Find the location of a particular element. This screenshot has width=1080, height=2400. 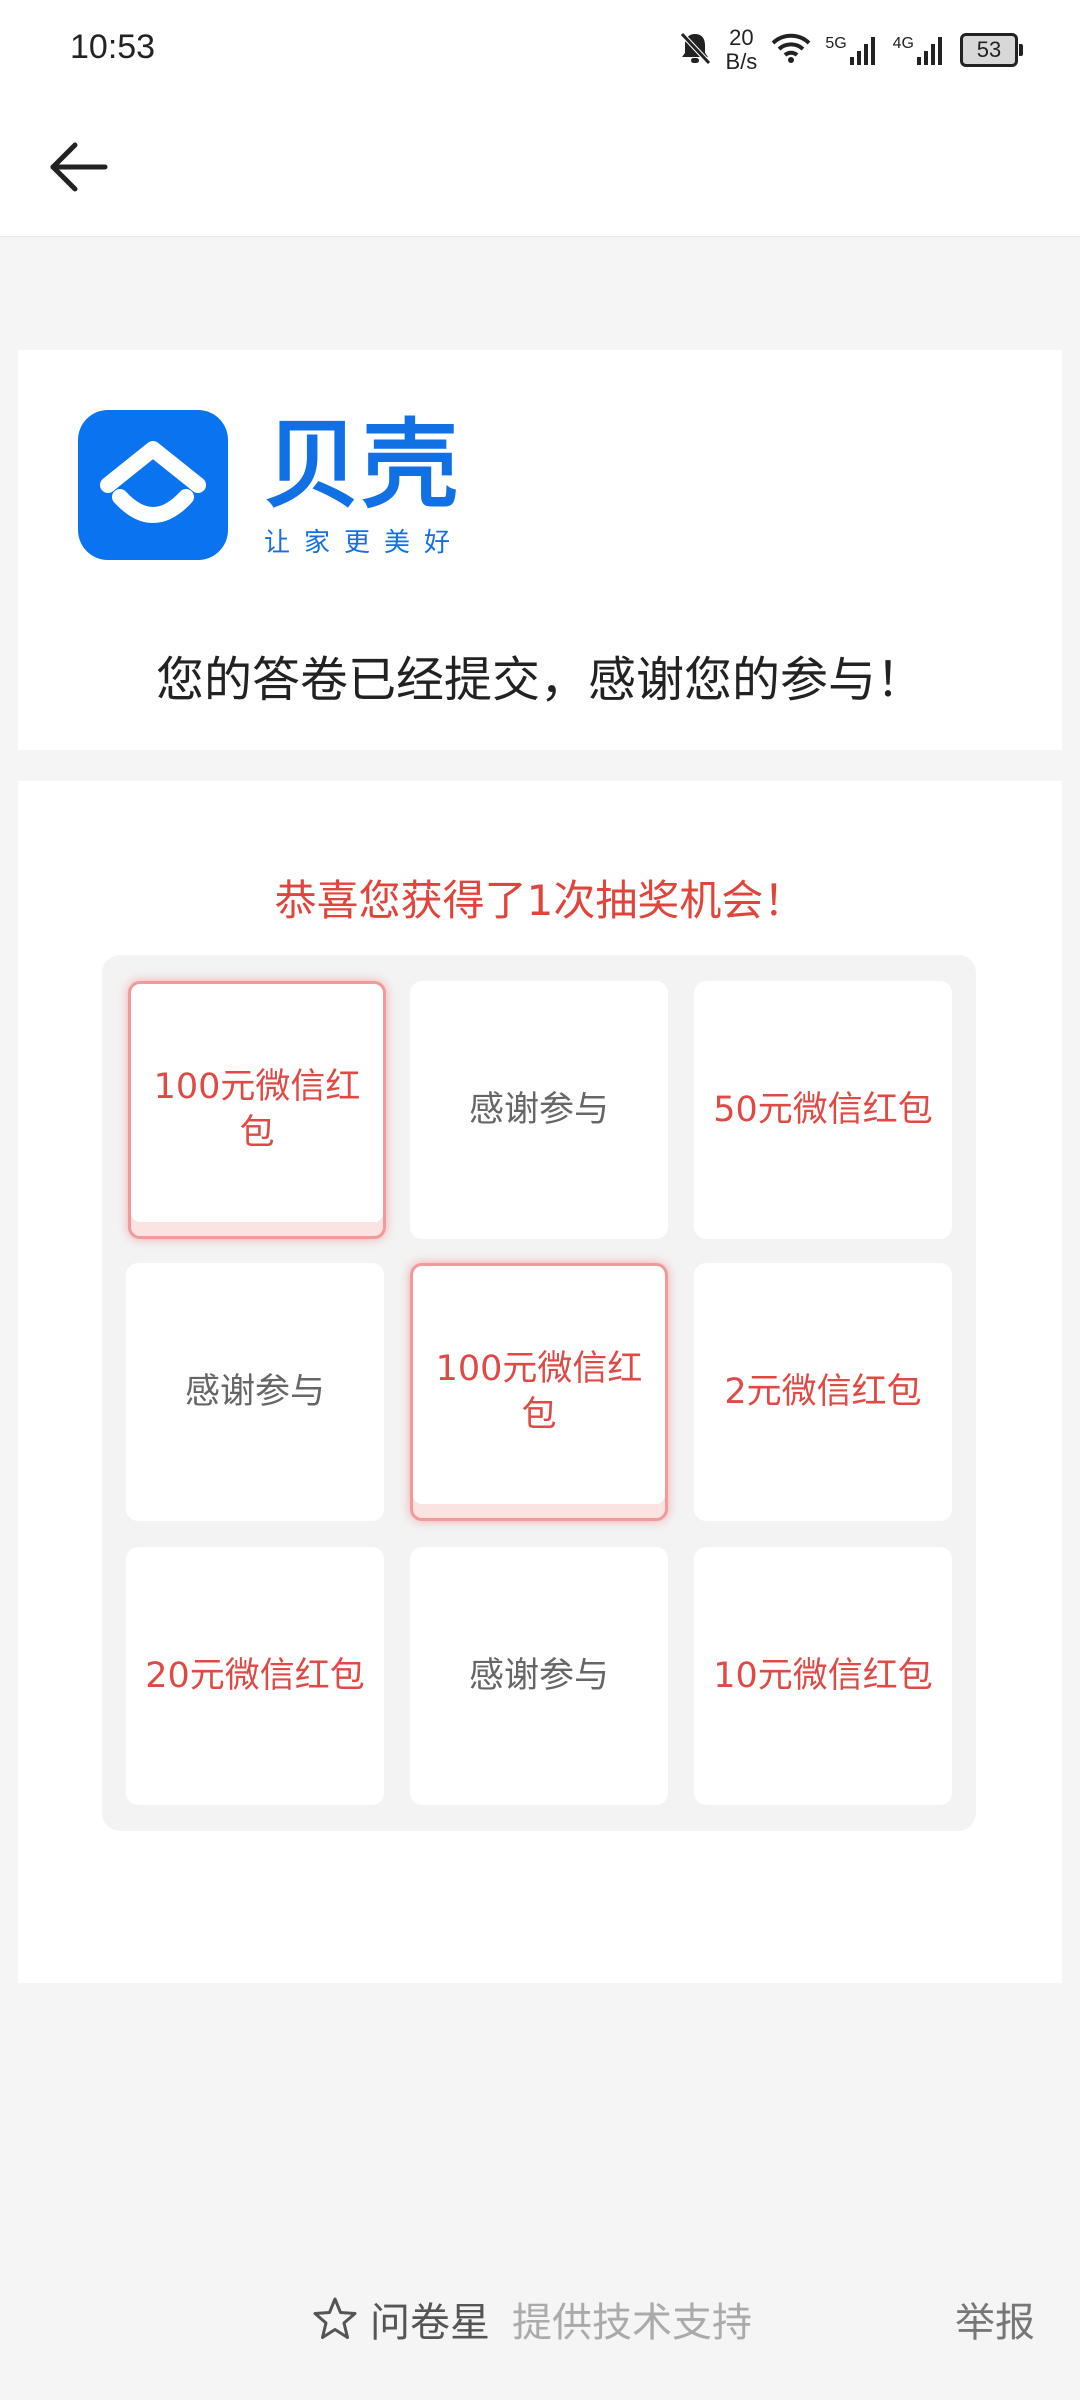

net-speed: 20 B/s is located at coordinates (742, 50).